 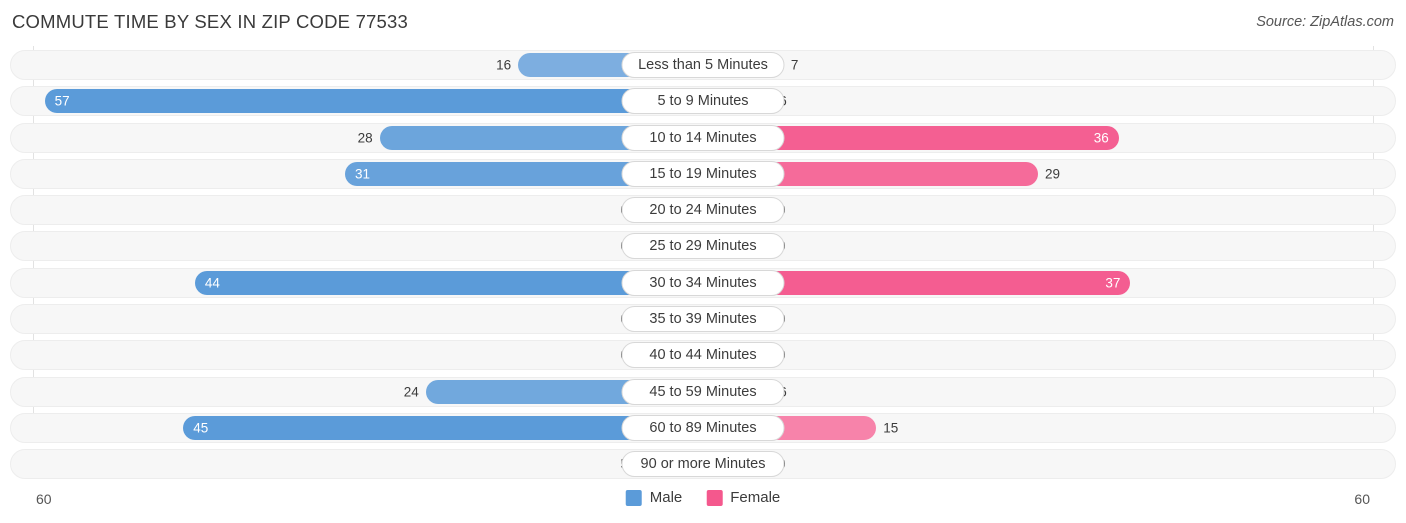 I want to click on category-label: 30 to 34 Minutes, so click(x=703, y=282).